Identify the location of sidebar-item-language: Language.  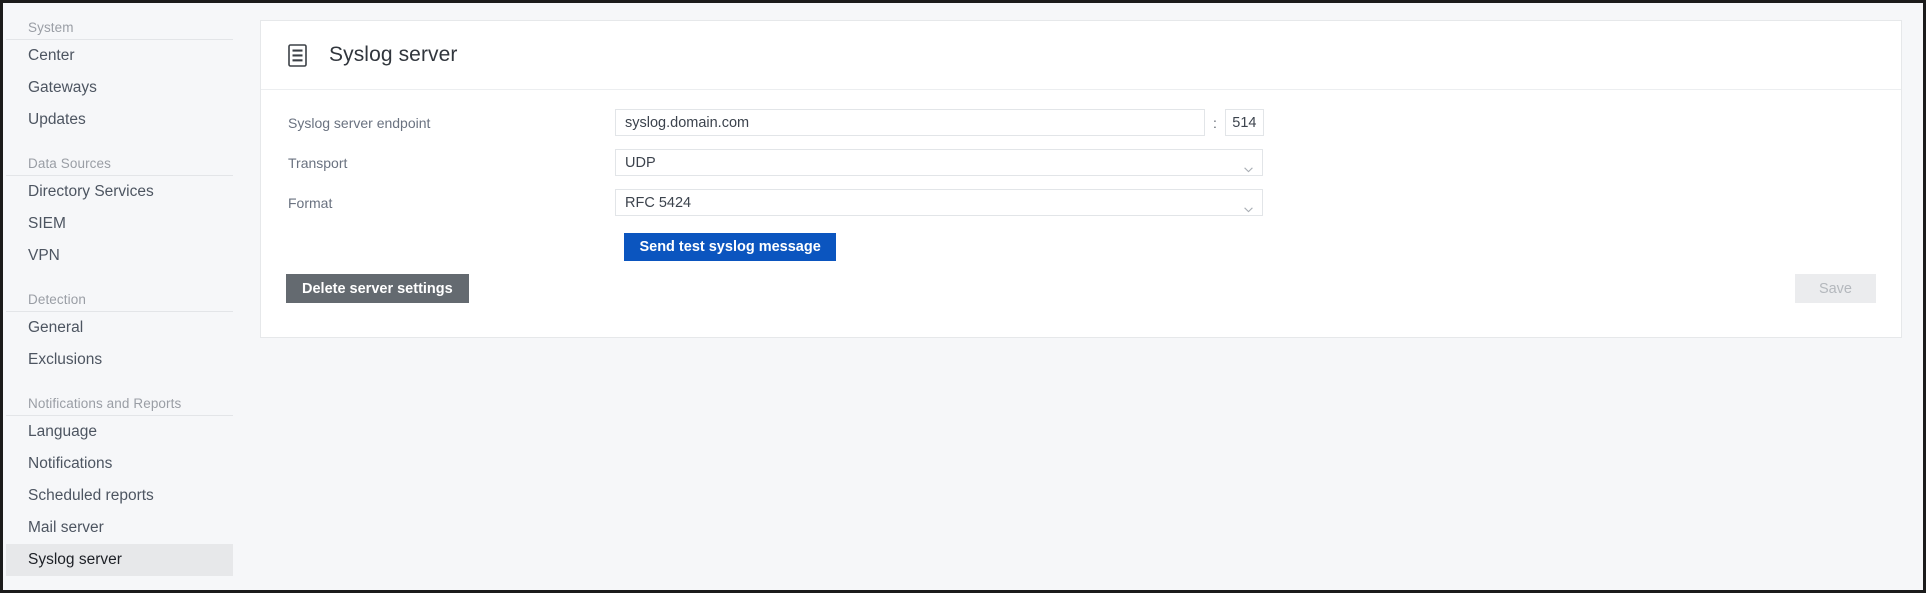
(119, 432).